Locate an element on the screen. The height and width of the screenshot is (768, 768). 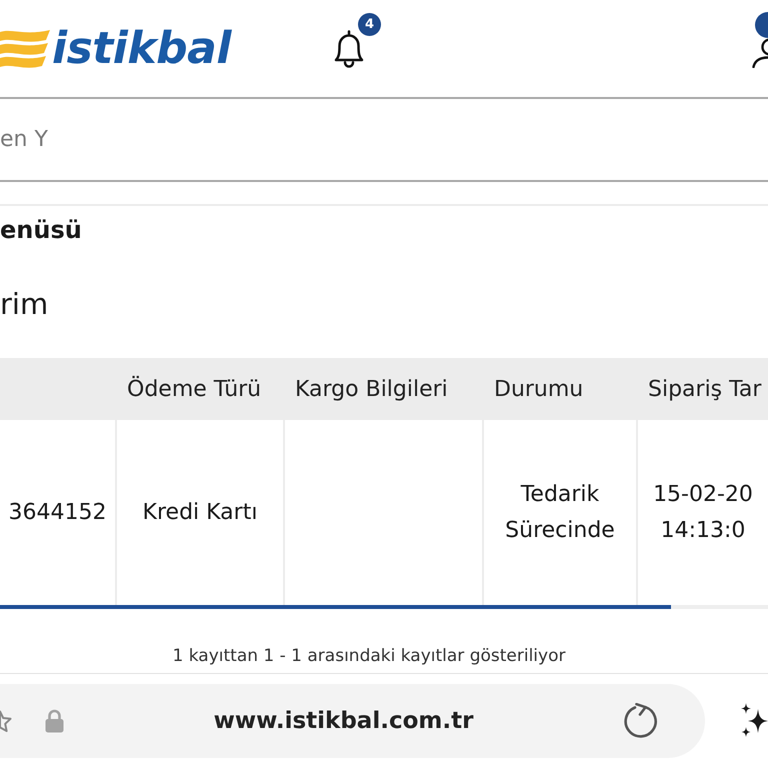
page-title: rim is located at coordinates (24, 304).